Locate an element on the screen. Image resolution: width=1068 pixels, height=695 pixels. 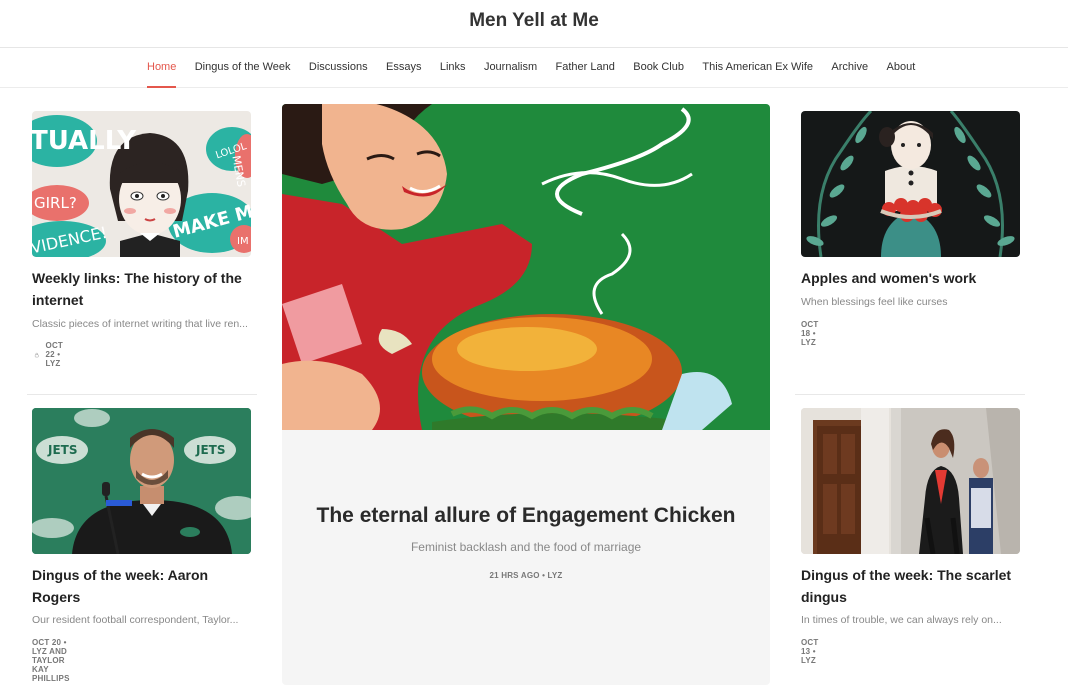
post-title: Dingus of the week: The scarlet dingus is located at coordinates (913, 586).